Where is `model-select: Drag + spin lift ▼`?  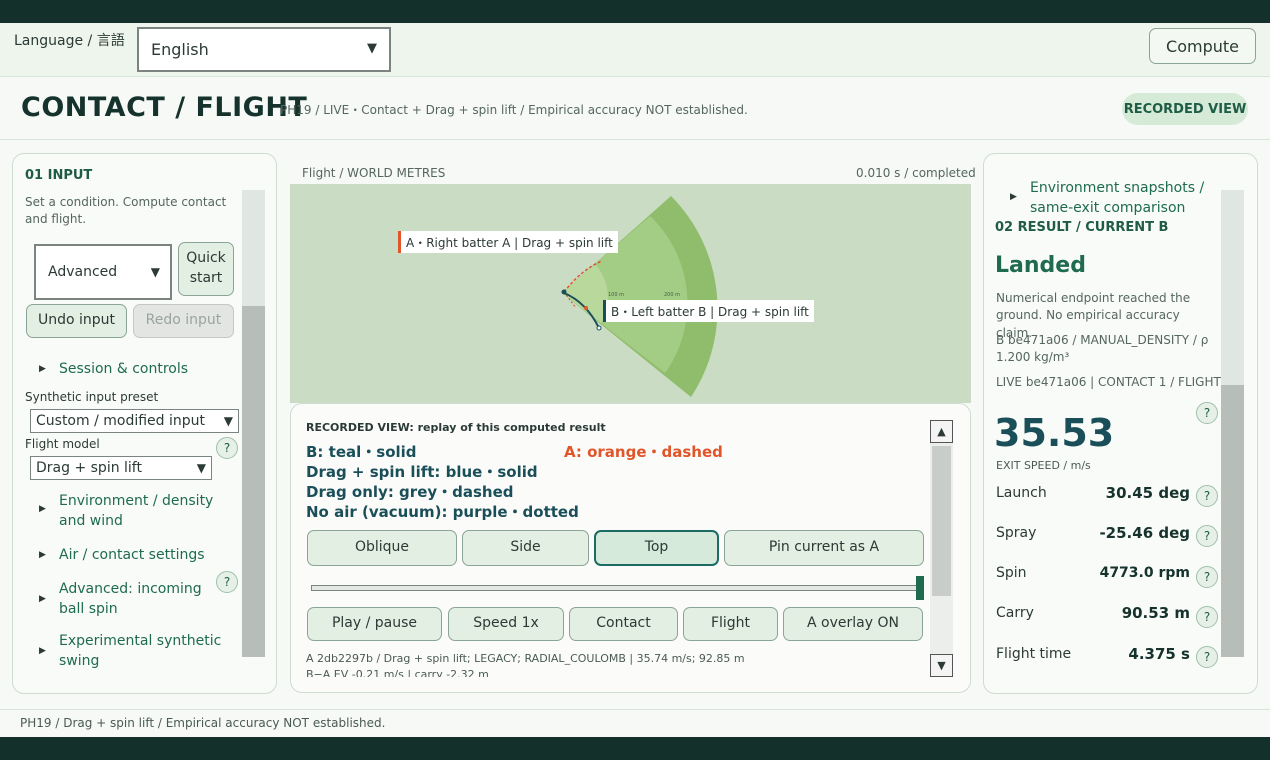 model-select: Drag + spin lift ▼ is located at coordinates (121, 468).